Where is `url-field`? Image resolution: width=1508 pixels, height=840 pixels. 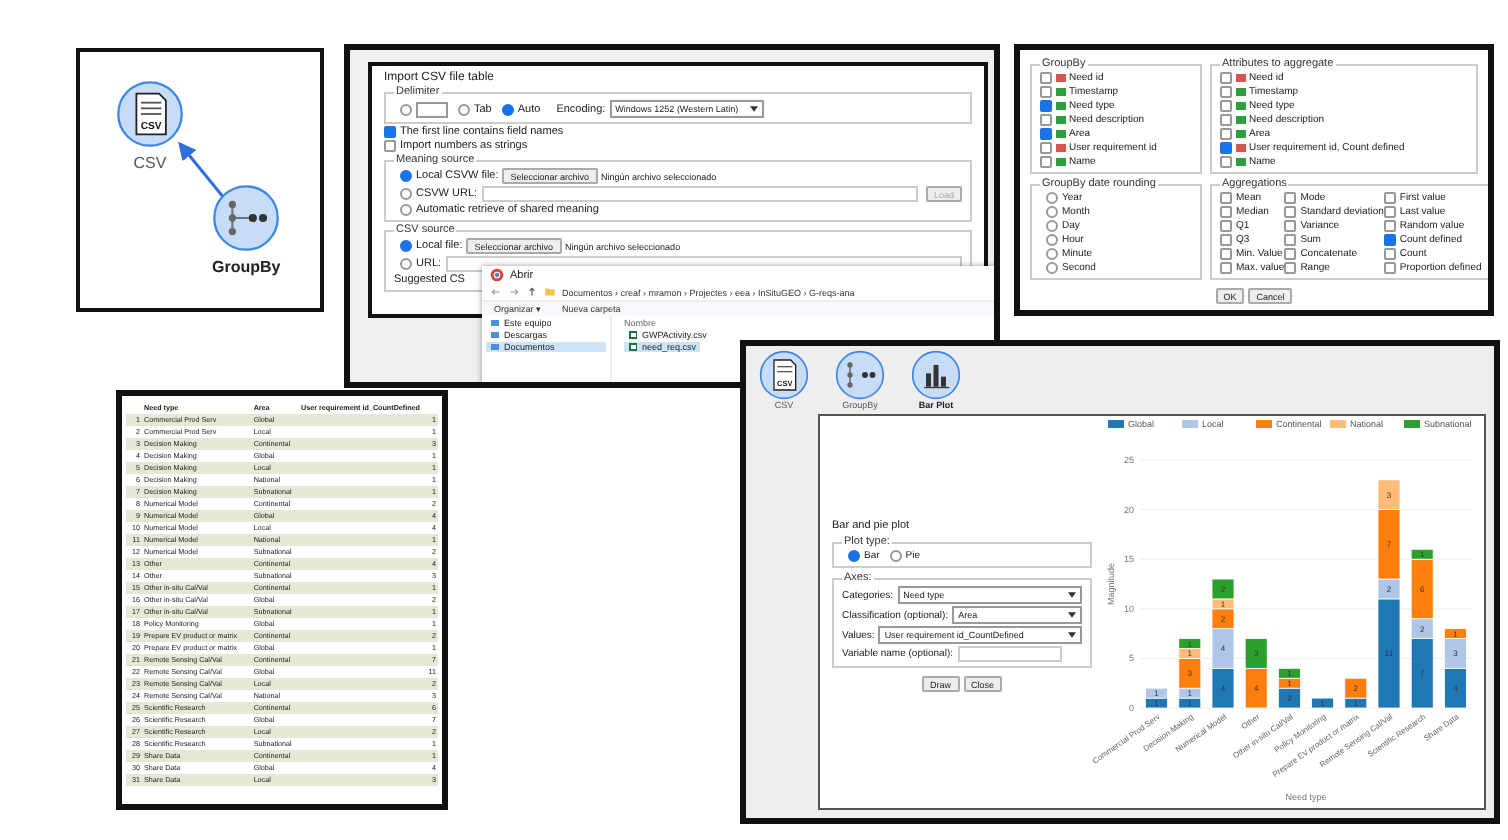 url-field is located at coordinates (699, 194).